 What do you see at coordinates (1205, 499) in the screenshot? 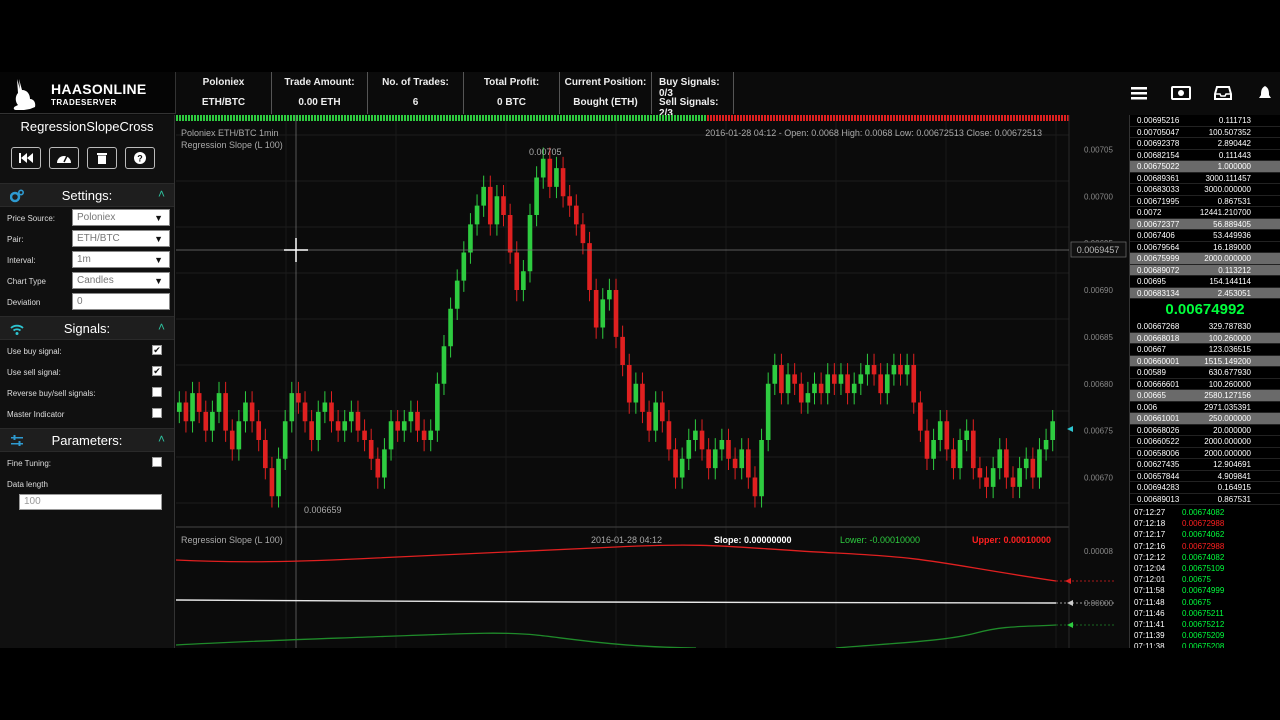
I see `bid-row: 0.00689013 0.867531` at bounding box center [1205, 499].